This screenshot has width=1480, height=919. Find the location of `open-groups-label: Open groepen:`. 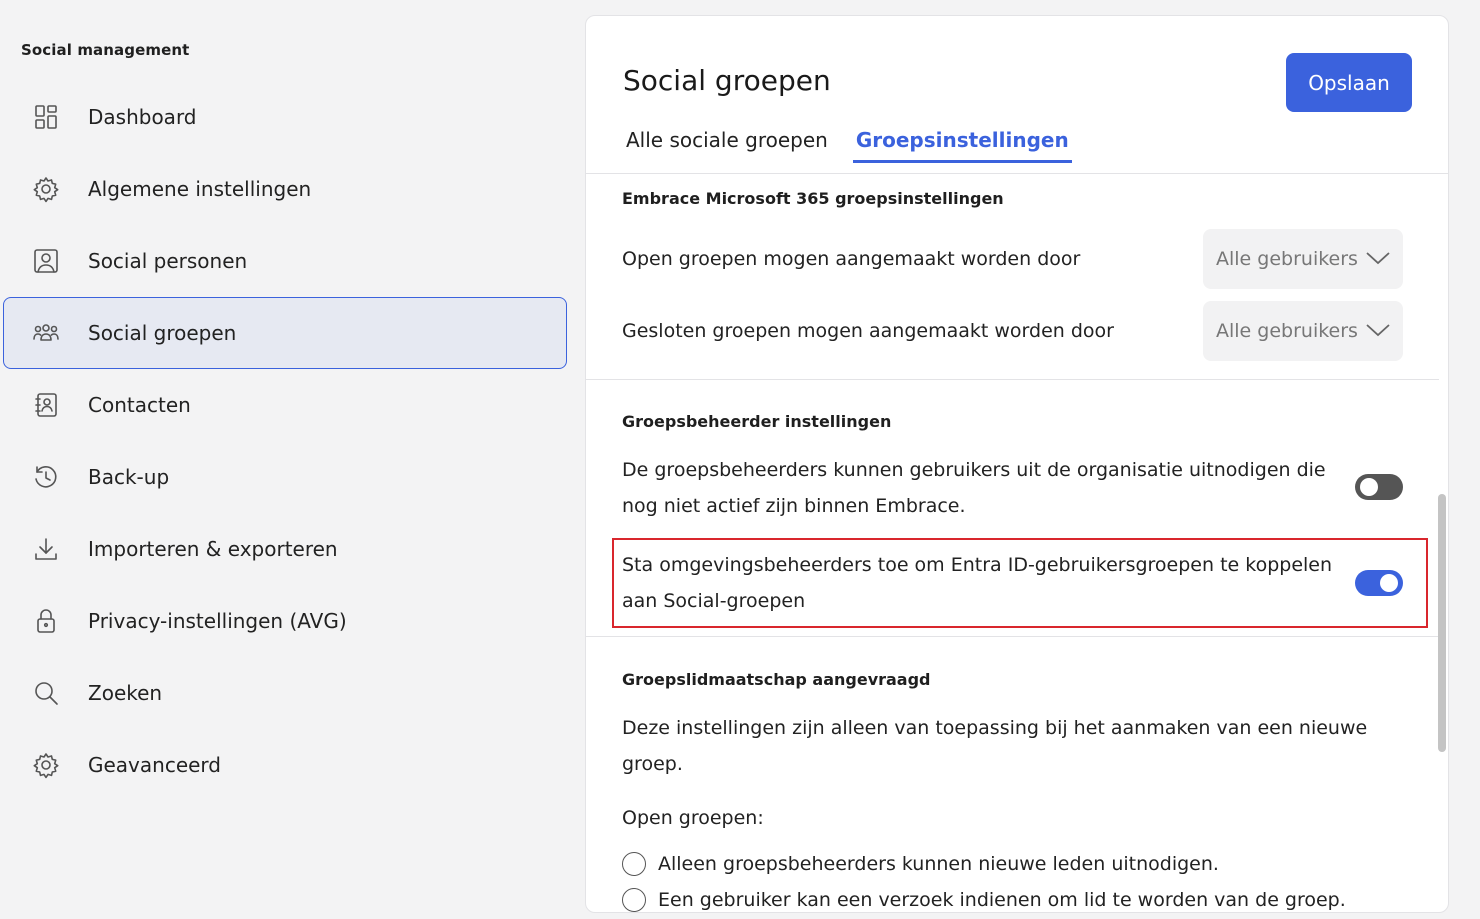

open-groups-label: Open groepen: is located at coordinates (693, 818).